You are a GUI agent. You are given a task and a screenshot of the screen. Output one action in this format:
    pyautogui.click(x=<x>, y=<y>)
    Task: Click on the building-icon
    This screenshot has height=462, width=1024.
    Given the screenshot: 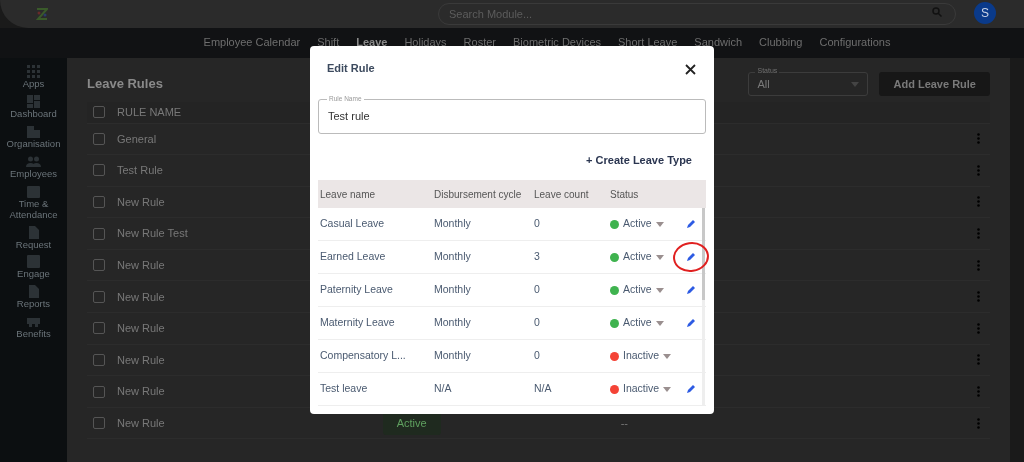 What is the action you would take?
    pyautogui.click(x=33, y=131)
    